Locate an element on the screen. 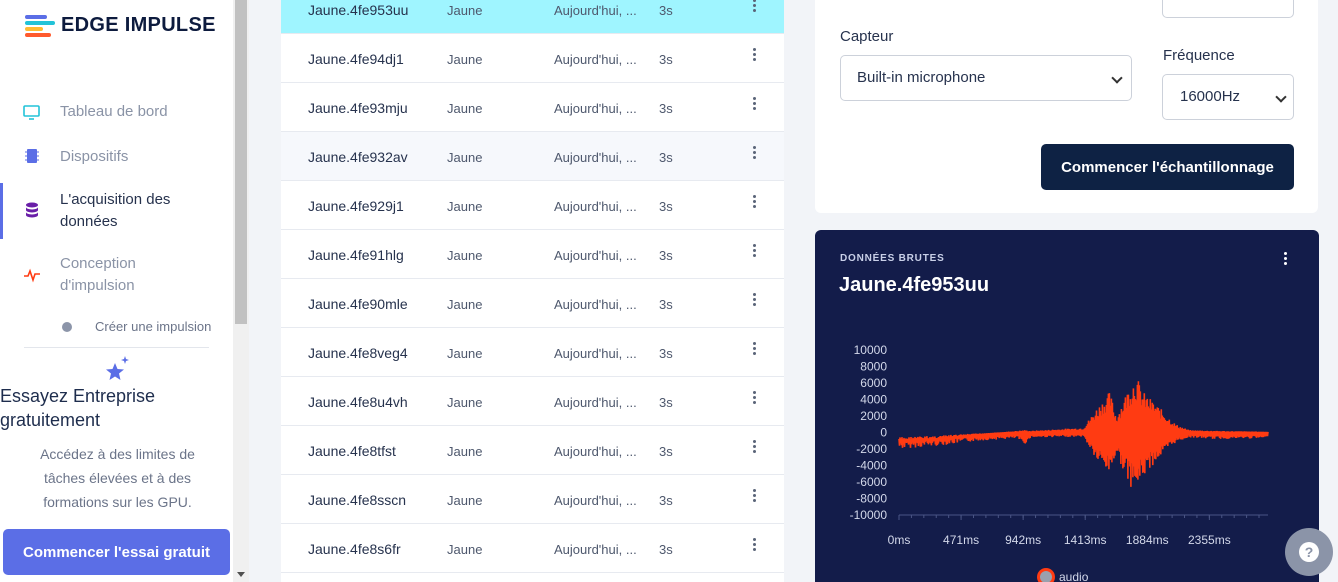  help-button: ? is located at coordinates (1309, 552).